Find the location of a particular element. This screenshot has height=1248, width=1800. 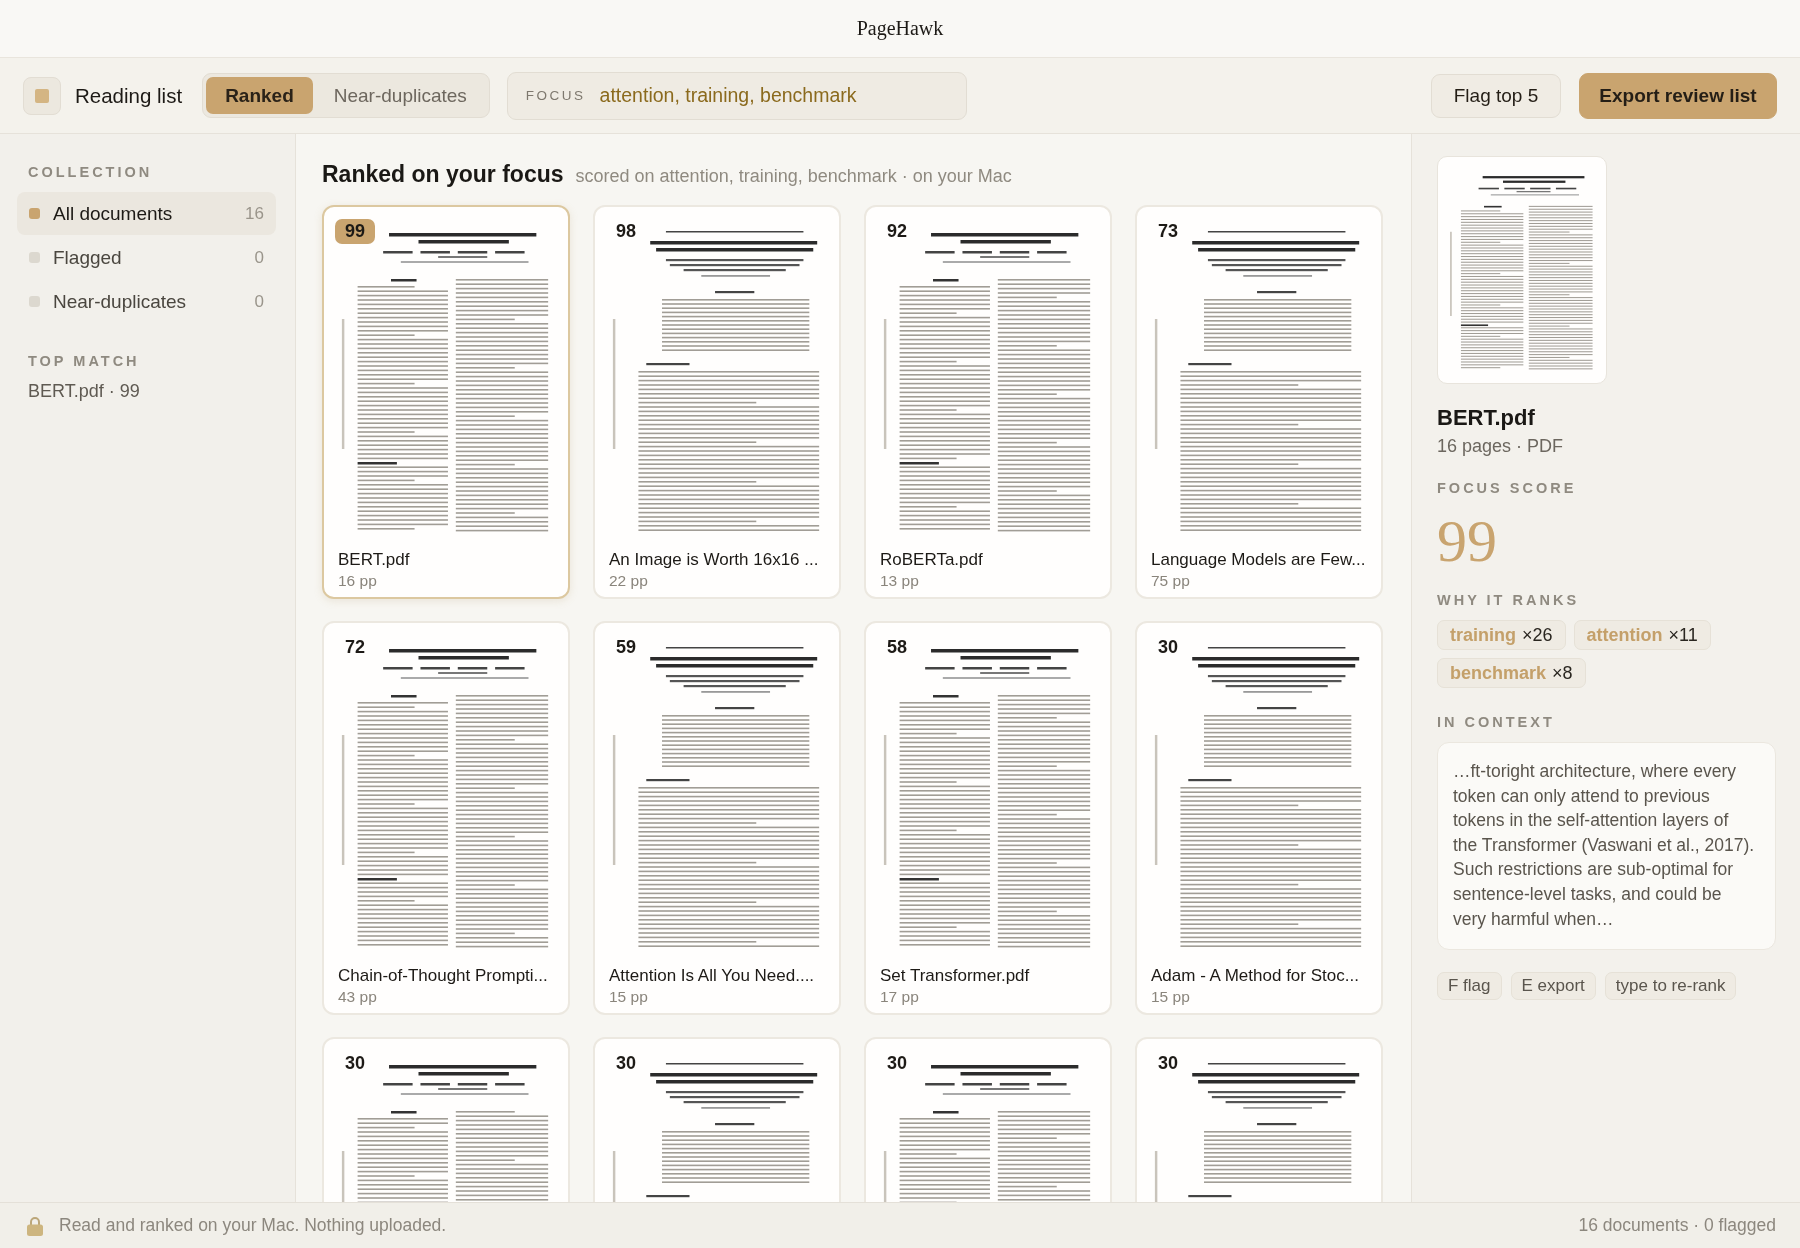

page-count: 22 pp is located at coordinates (629, 581).